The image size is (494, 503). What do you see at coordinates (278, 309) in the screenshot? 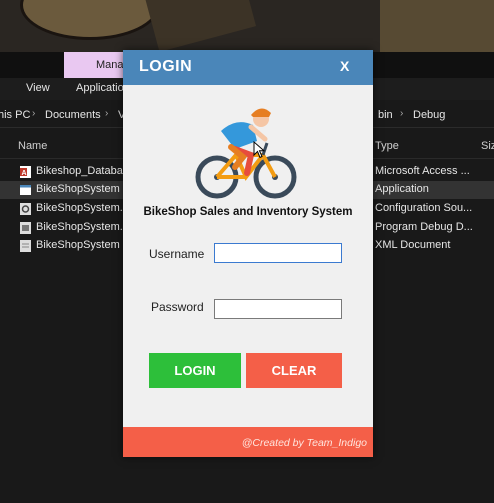
I see `password-input` at bounding box center [278, 309].